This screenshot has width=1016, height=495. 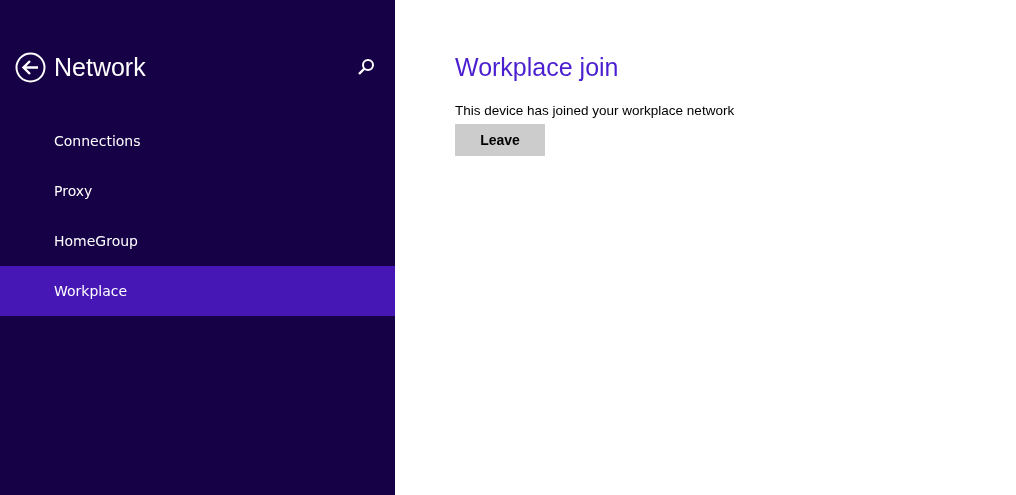 I want to click on nav-item: Proxy, so click(x=197, y=191).